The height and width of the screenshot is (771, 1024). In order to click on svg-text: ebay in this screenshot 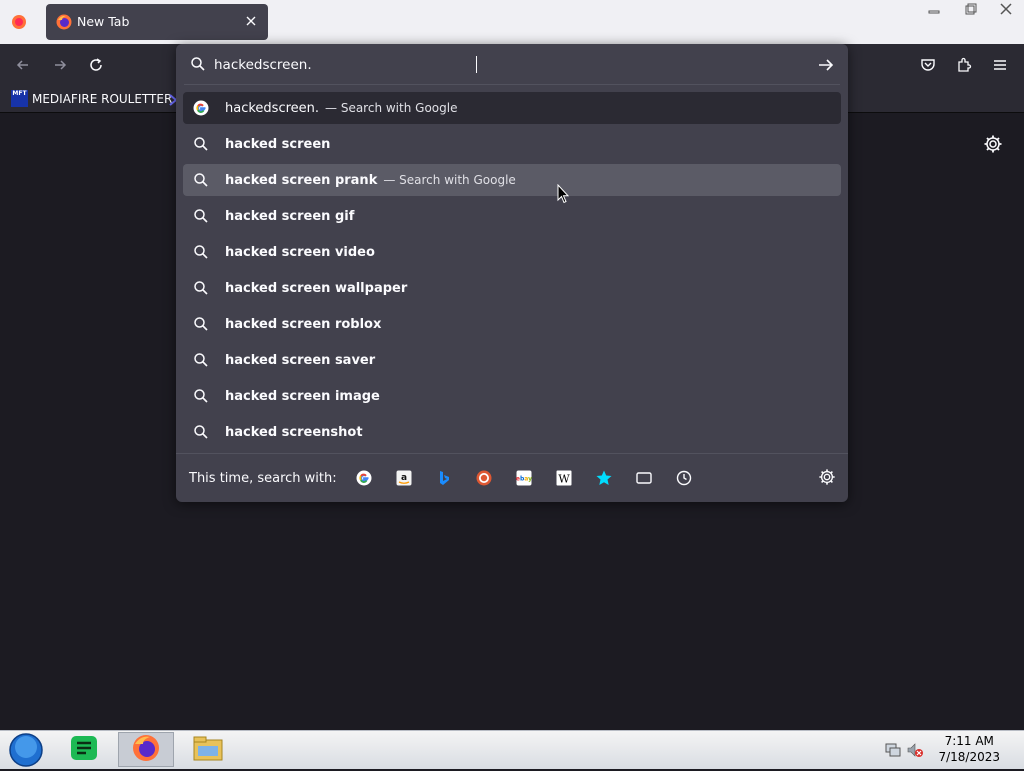, I will do `click(524, 479)`.